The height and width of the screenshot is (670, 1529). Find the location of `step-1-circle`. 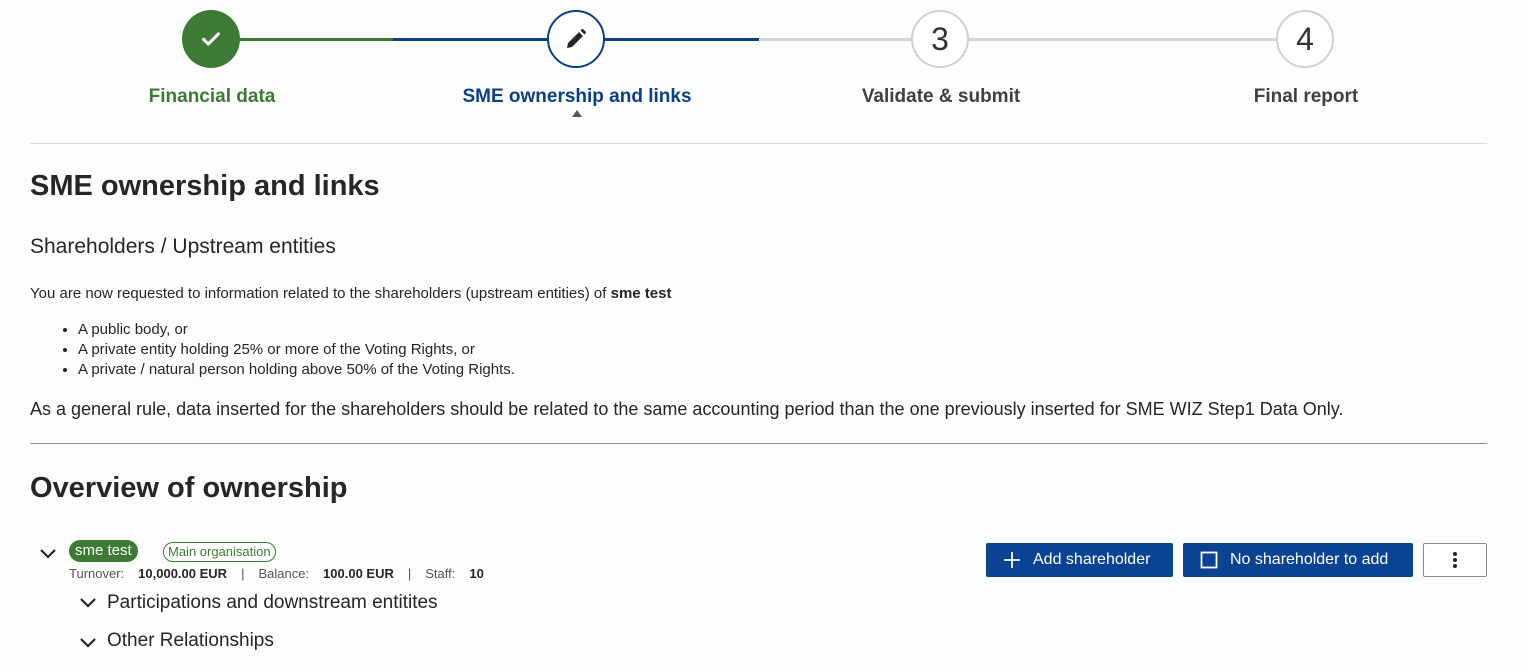

step-1-circle is located at coordinates (211, 39).